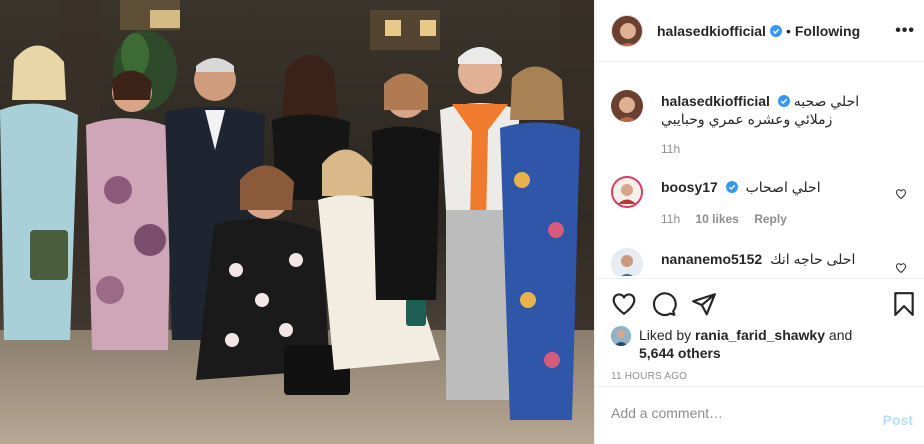 Image resolution: width=924 pixels, height=444 pixels. What do you see at coordinates (624, 304) in the screenshot?
I see `heart-icon` at bounding box center [624, 304].